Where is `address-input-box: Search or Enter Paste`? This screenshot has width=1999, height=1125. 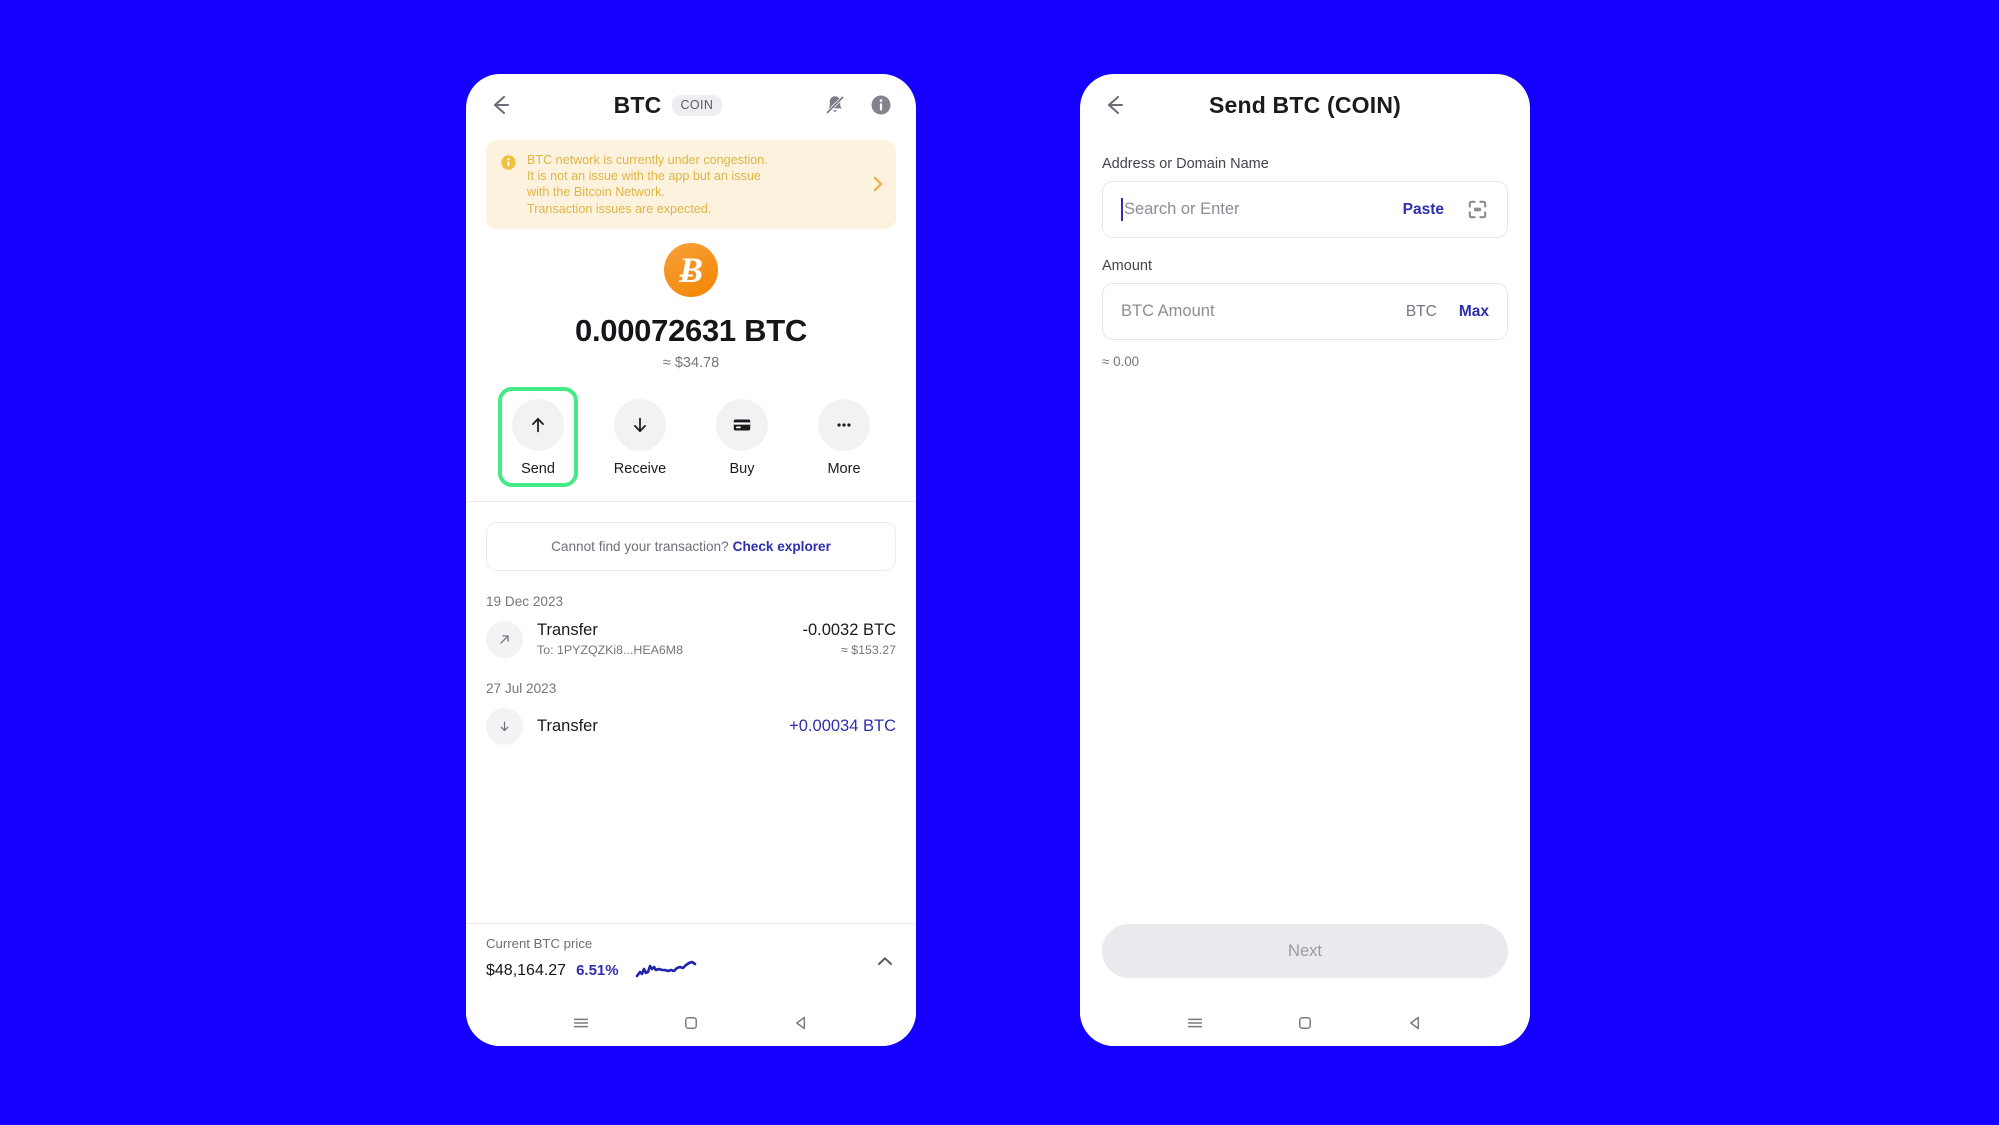
address-input-box: Search or Enter Paste is located at coordinates (1305, 209).